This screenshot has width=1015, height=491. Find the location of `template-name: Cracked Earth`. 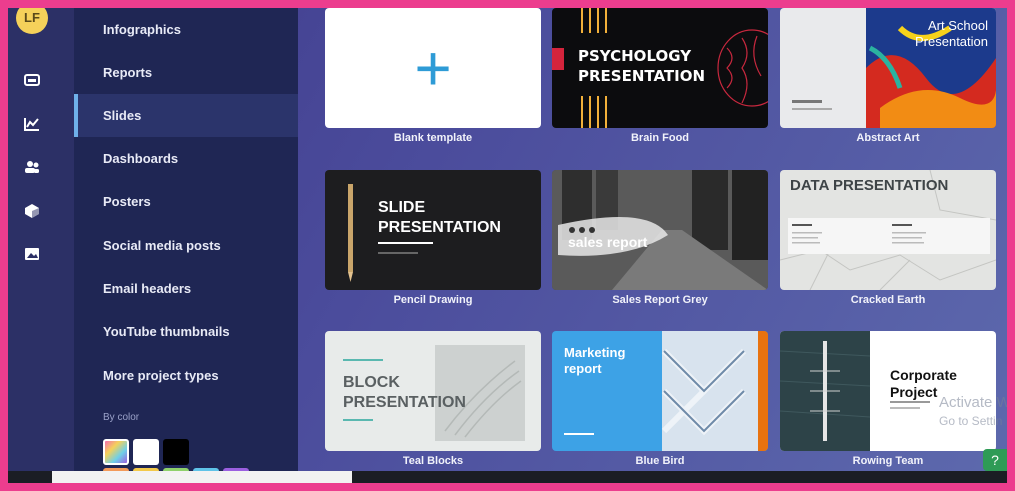

template-name: Cracked Earth is located at coordinates (888, 300).